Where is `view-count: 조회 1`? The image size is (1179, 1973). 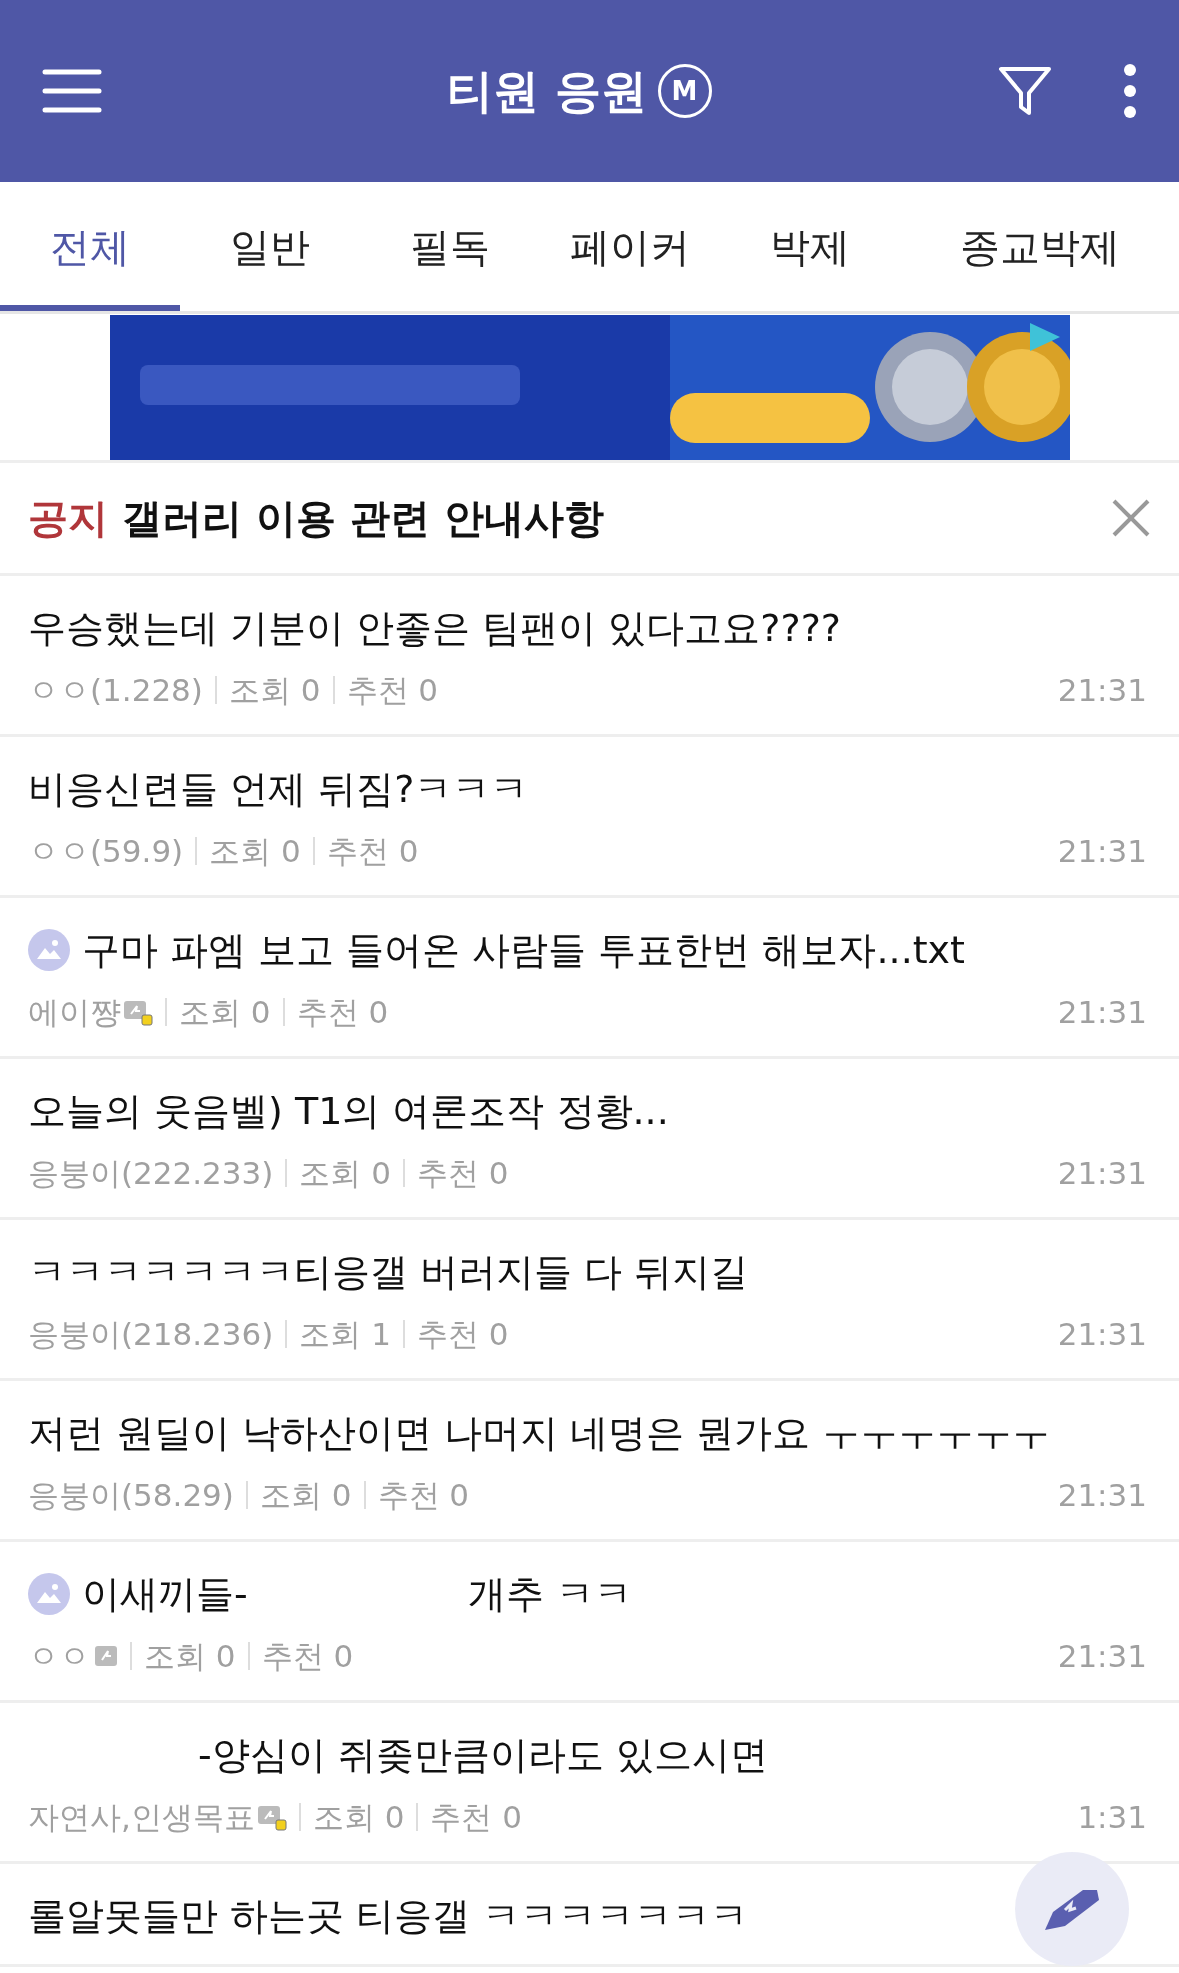
view-count: 조회 1 is located at coordinates (345, 1334).